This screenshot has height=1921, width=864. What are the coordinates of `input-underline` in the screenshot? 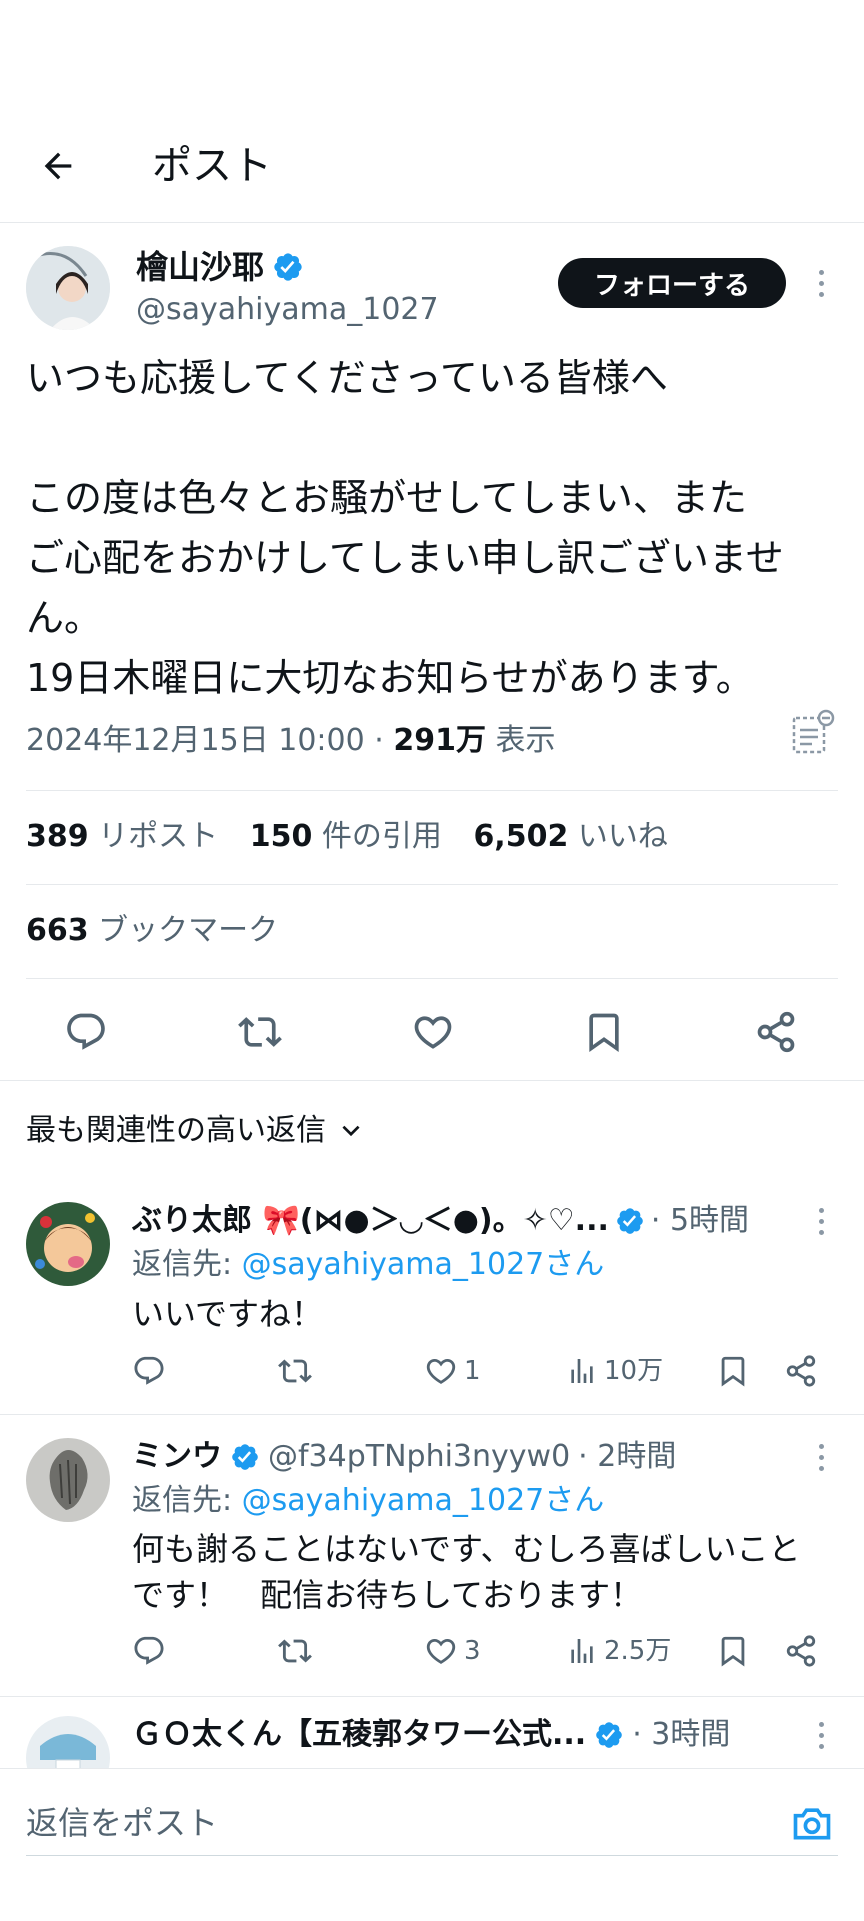 It's located at (432, 1855).